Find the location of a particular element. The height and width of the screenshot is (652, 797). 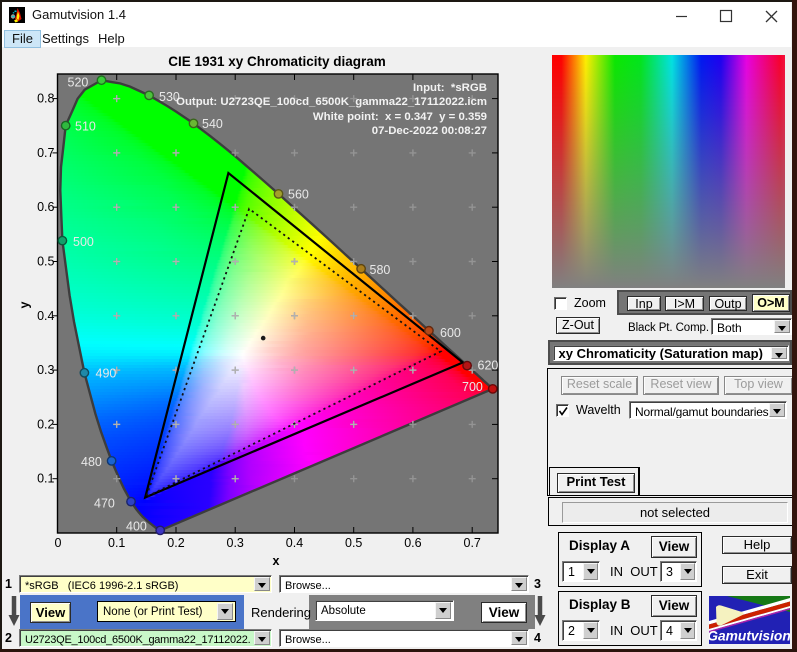

svg-text: Input: *sRGB is located at coordinates (450, 88).